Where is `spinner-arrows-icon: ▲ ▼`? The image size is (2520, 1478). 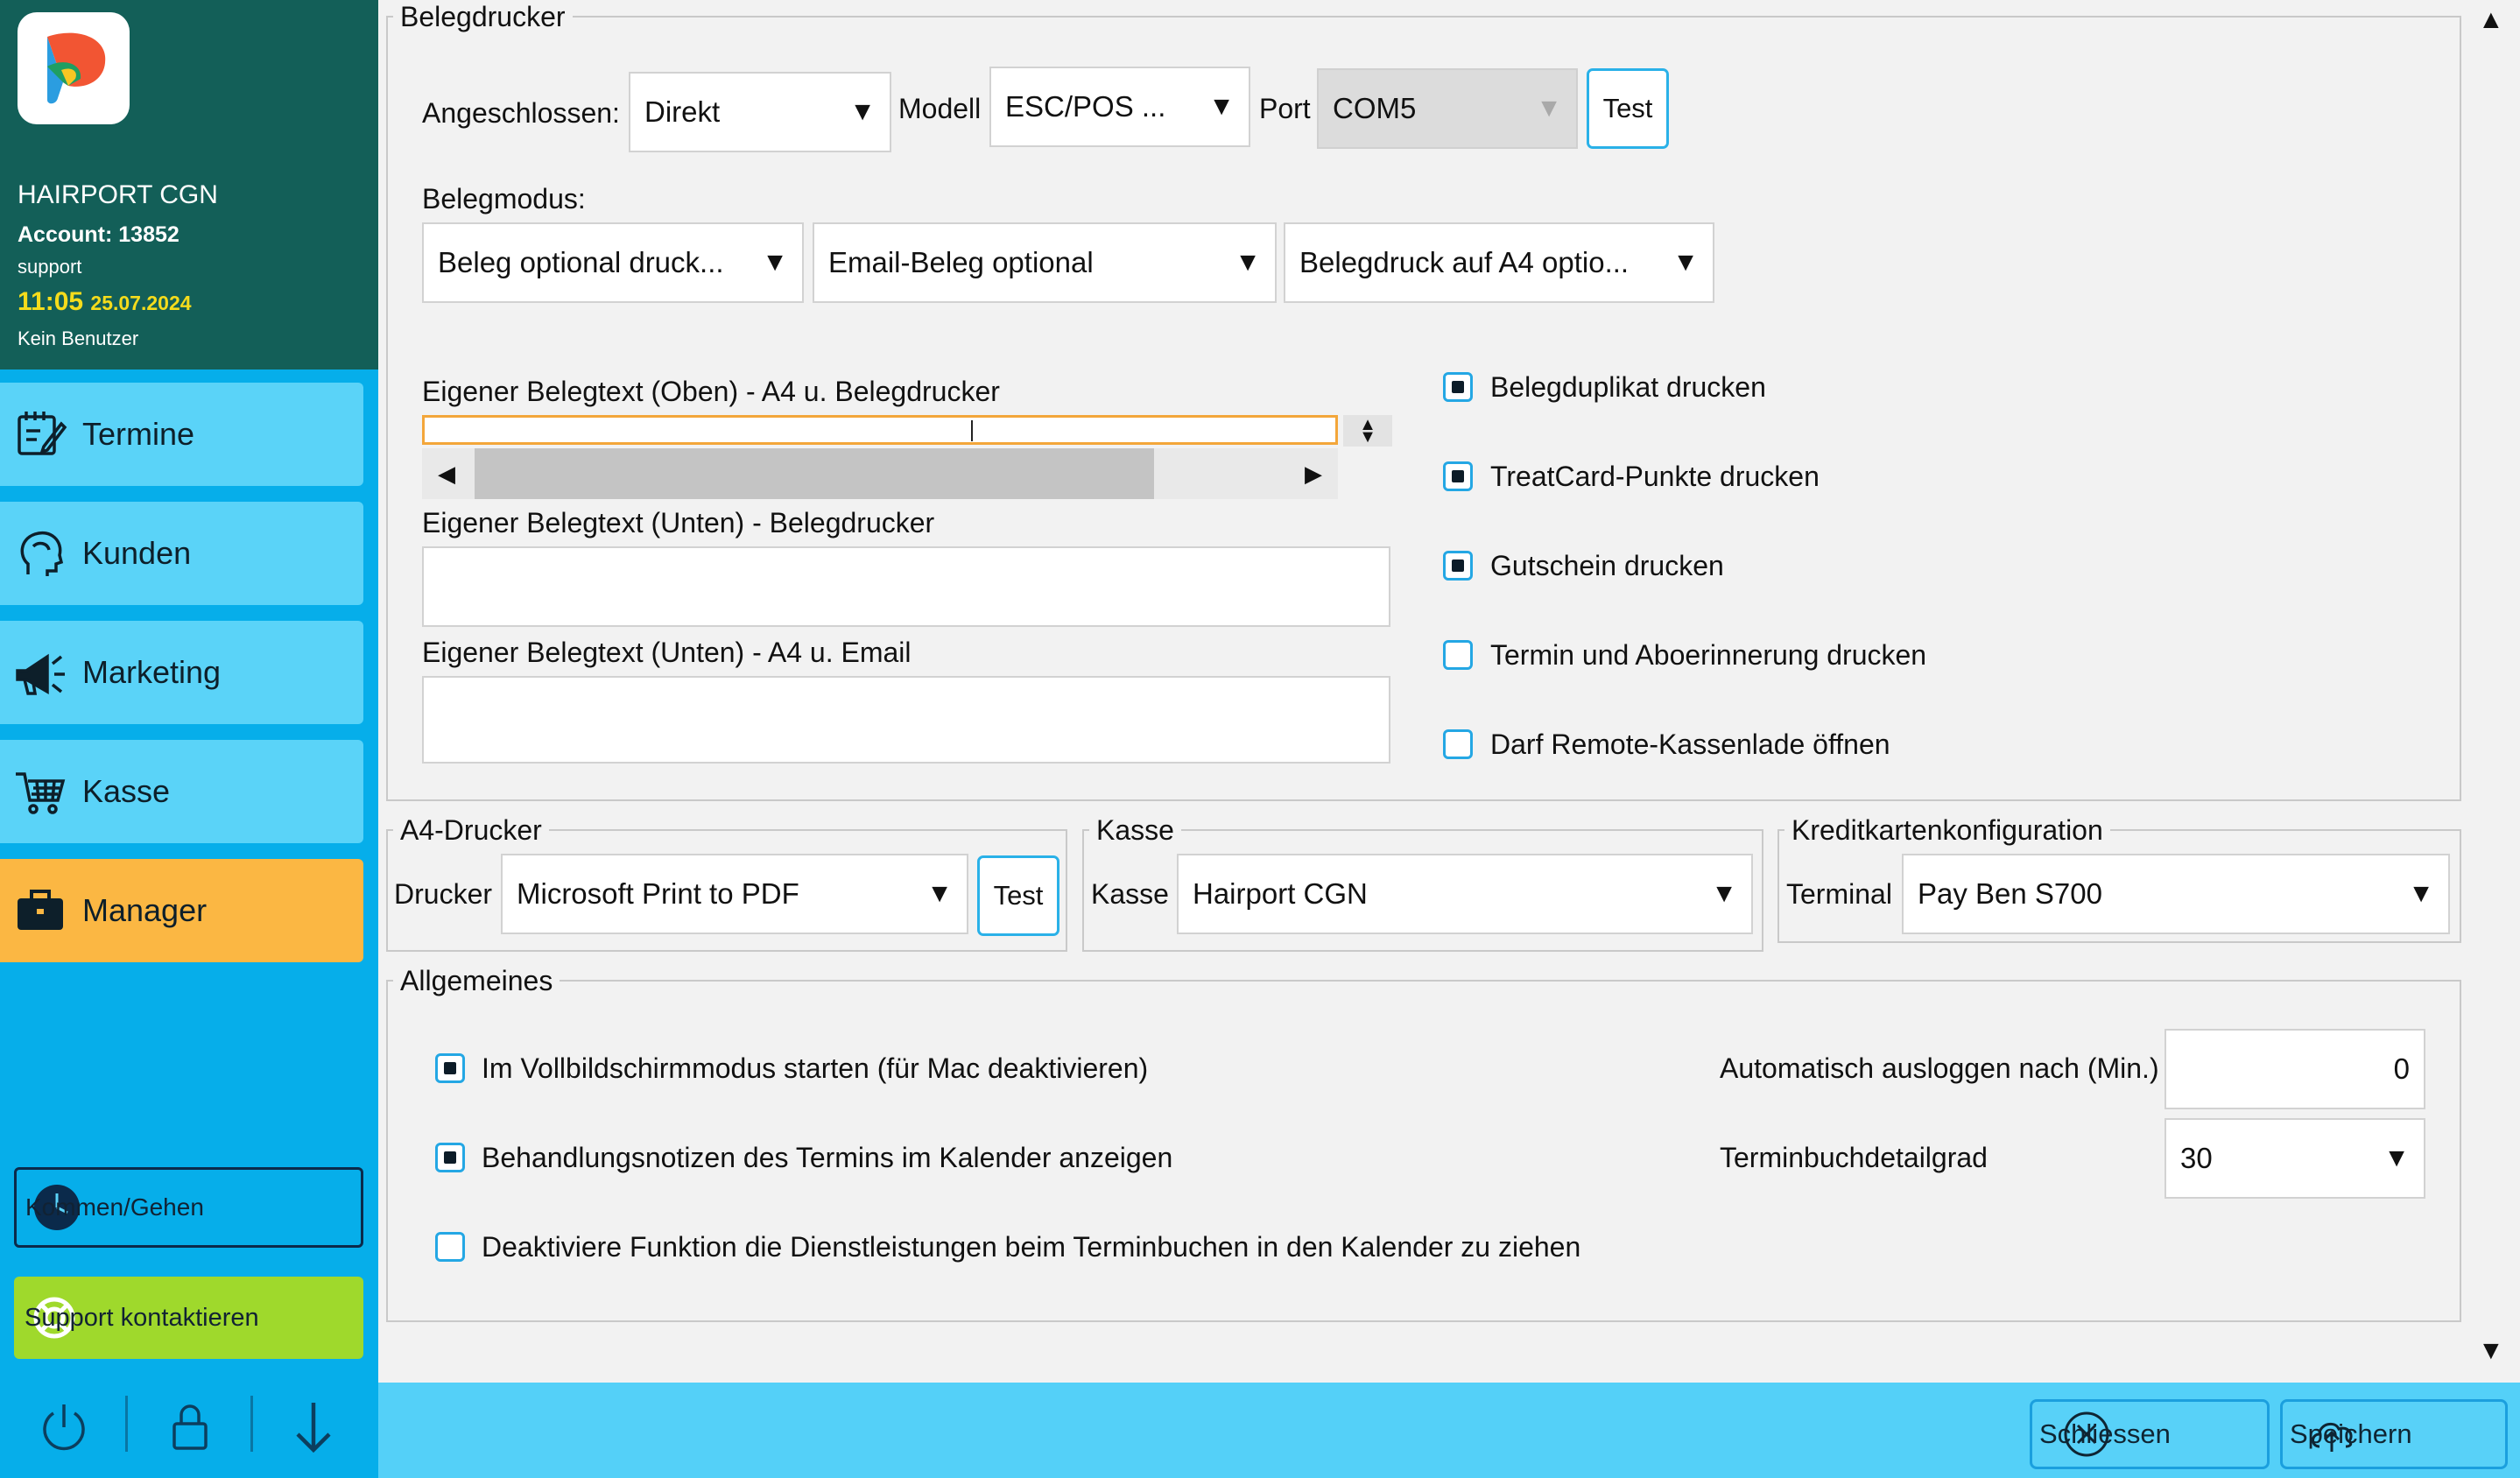 spinner-arrows-icon: ▲ ▼ is located at coordinates (1367, 431).